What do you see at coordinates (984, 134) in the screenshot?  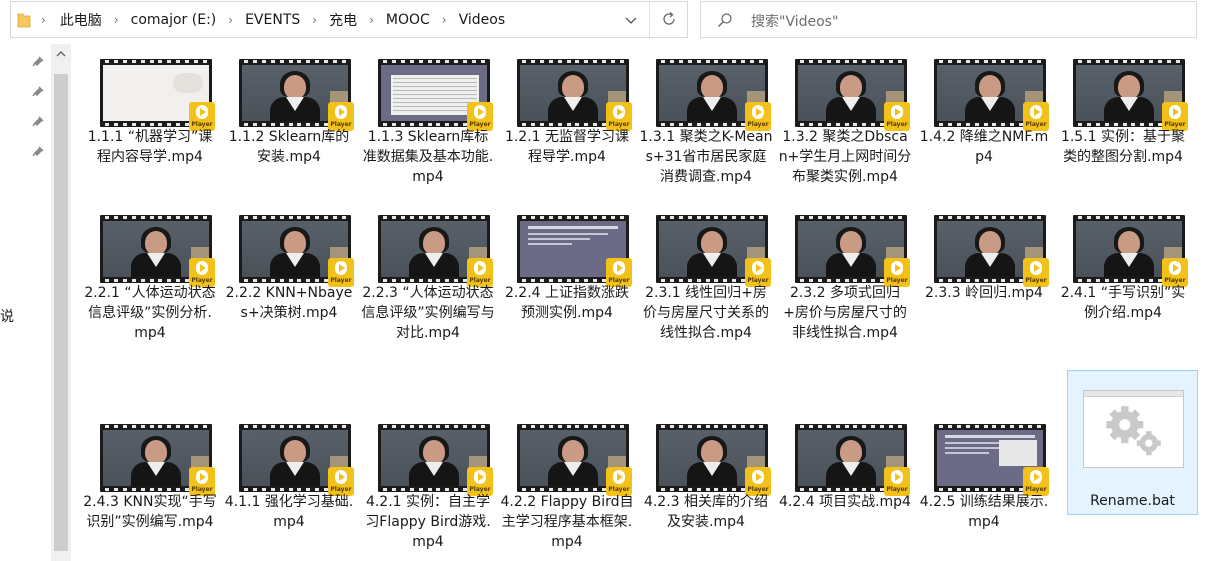 I see `file-item: Player 1.4.2 降维之NMF.mp4` at bounding box center [984, 134].